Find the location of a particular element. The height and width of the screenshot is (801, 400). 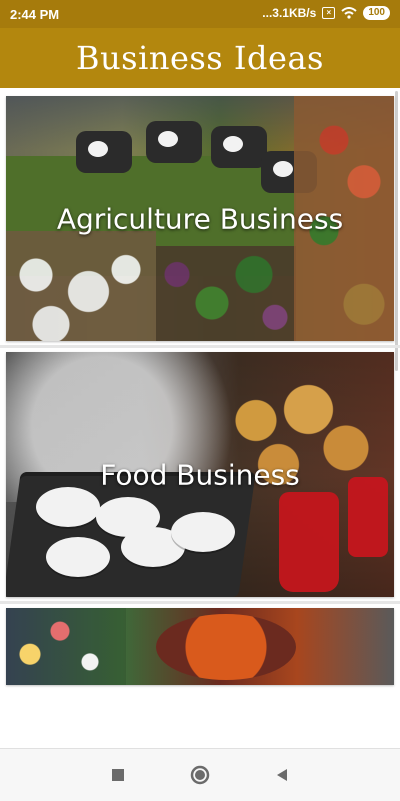

status-bar: 2:44 PM ...3.1KB/s × 100 is located at coordinates (200, 14).